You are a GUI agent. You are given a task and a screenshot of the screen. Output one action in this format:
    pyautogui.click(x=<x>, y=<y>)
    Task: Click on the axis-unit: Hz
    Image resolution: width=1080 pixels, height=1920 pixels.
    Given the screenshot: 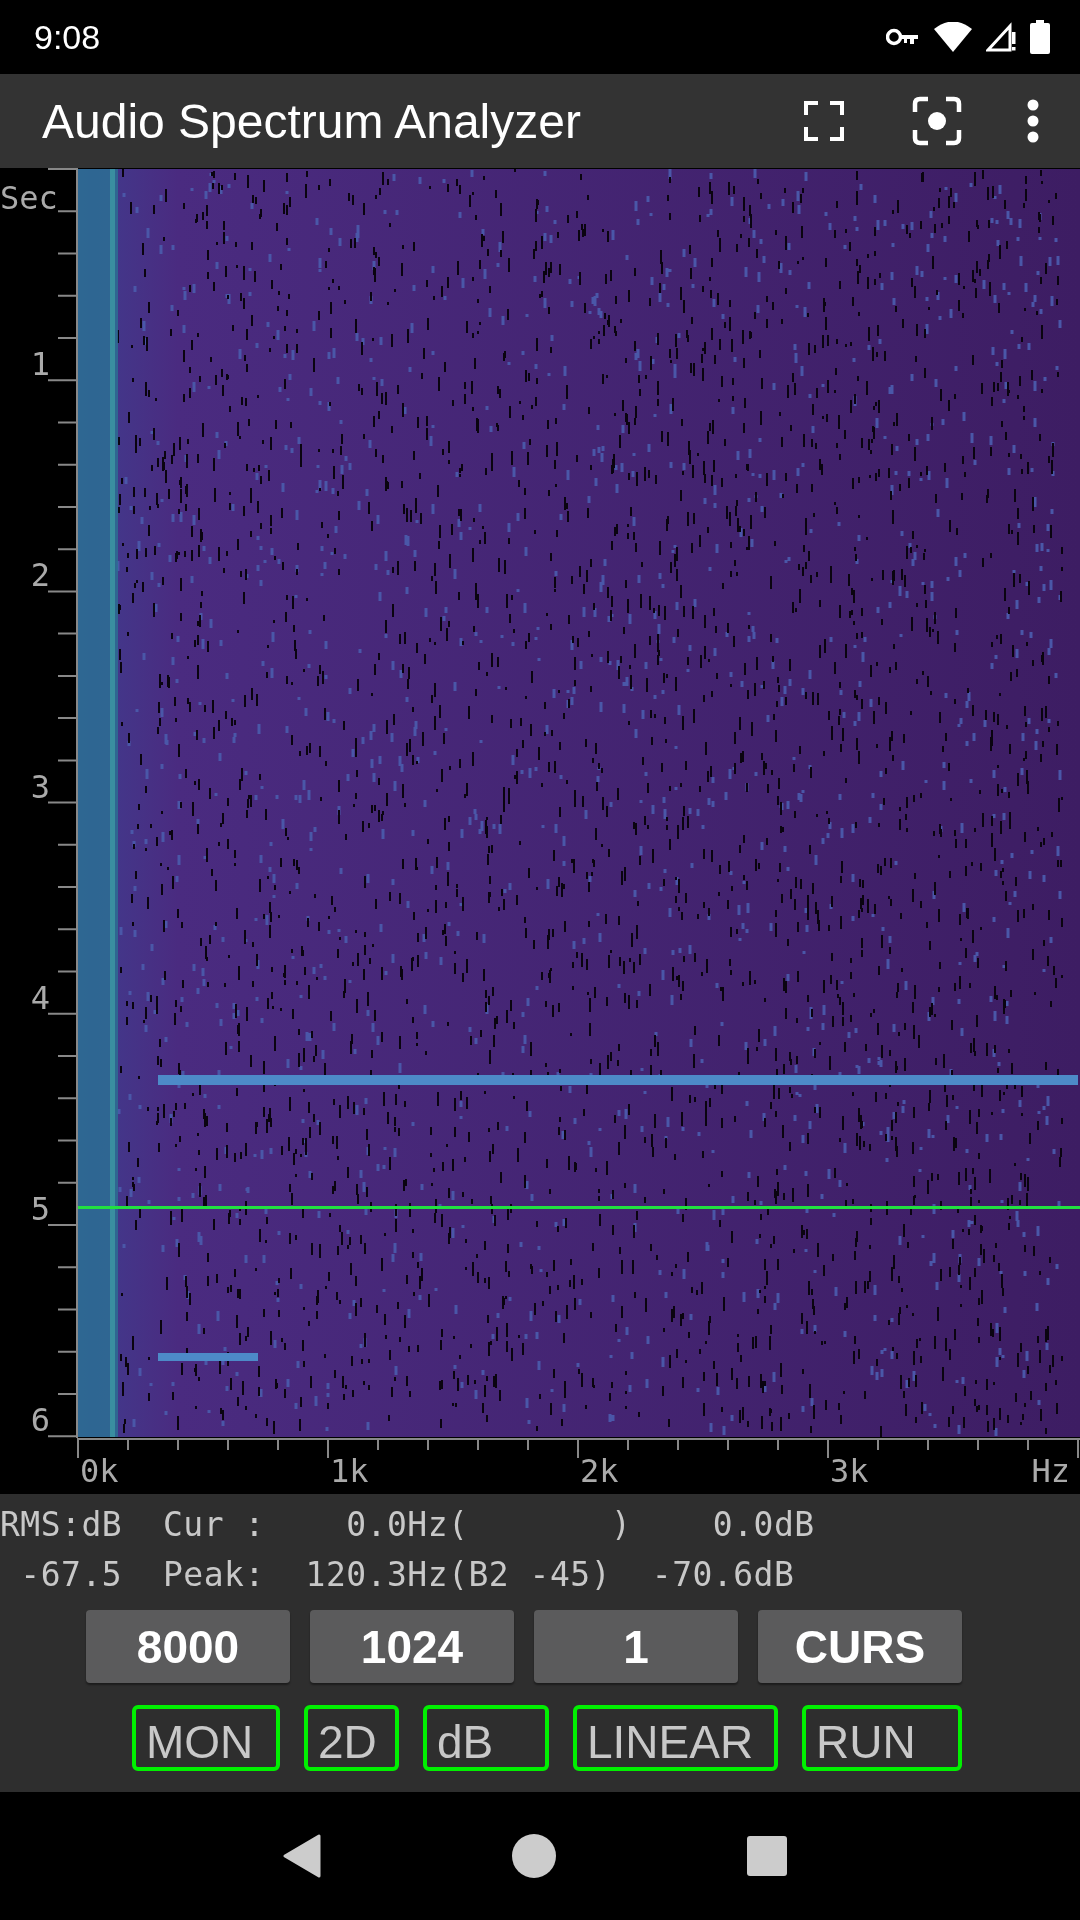 What is the action you would take?
    pyautogui.click(x=1050, y=1471)
    